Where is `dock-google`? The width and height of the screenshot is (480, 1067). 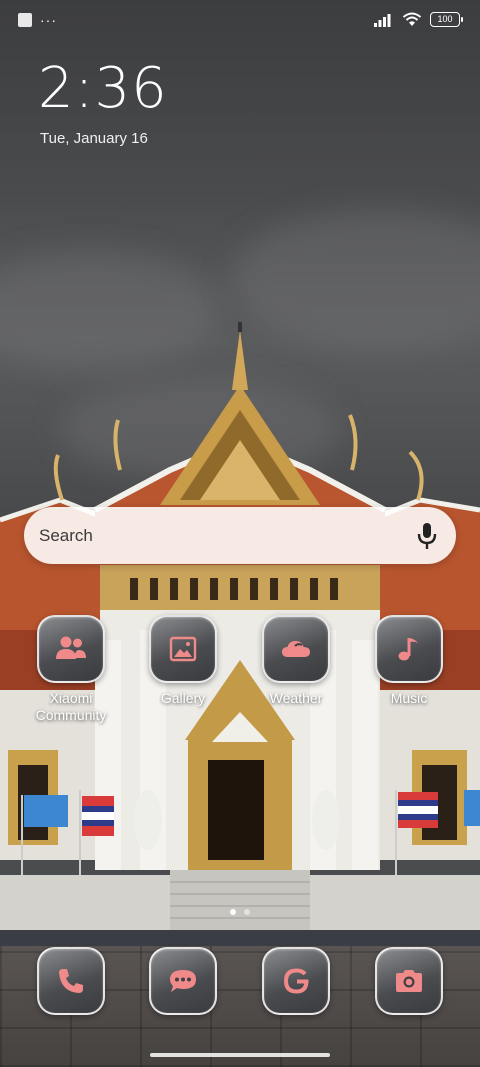
dock-google is located at coordinates (296, 981).